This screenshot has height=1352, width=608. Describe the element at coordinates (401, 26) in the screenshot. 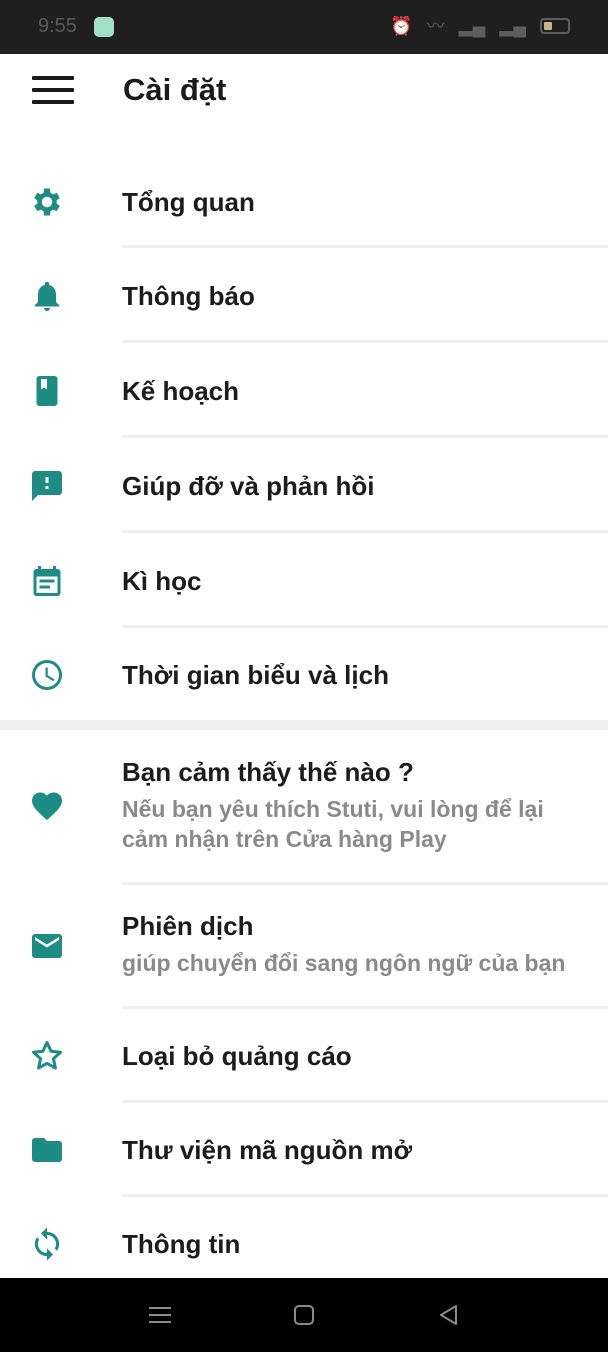

I see `alarm-icon: ⏰` at that location.